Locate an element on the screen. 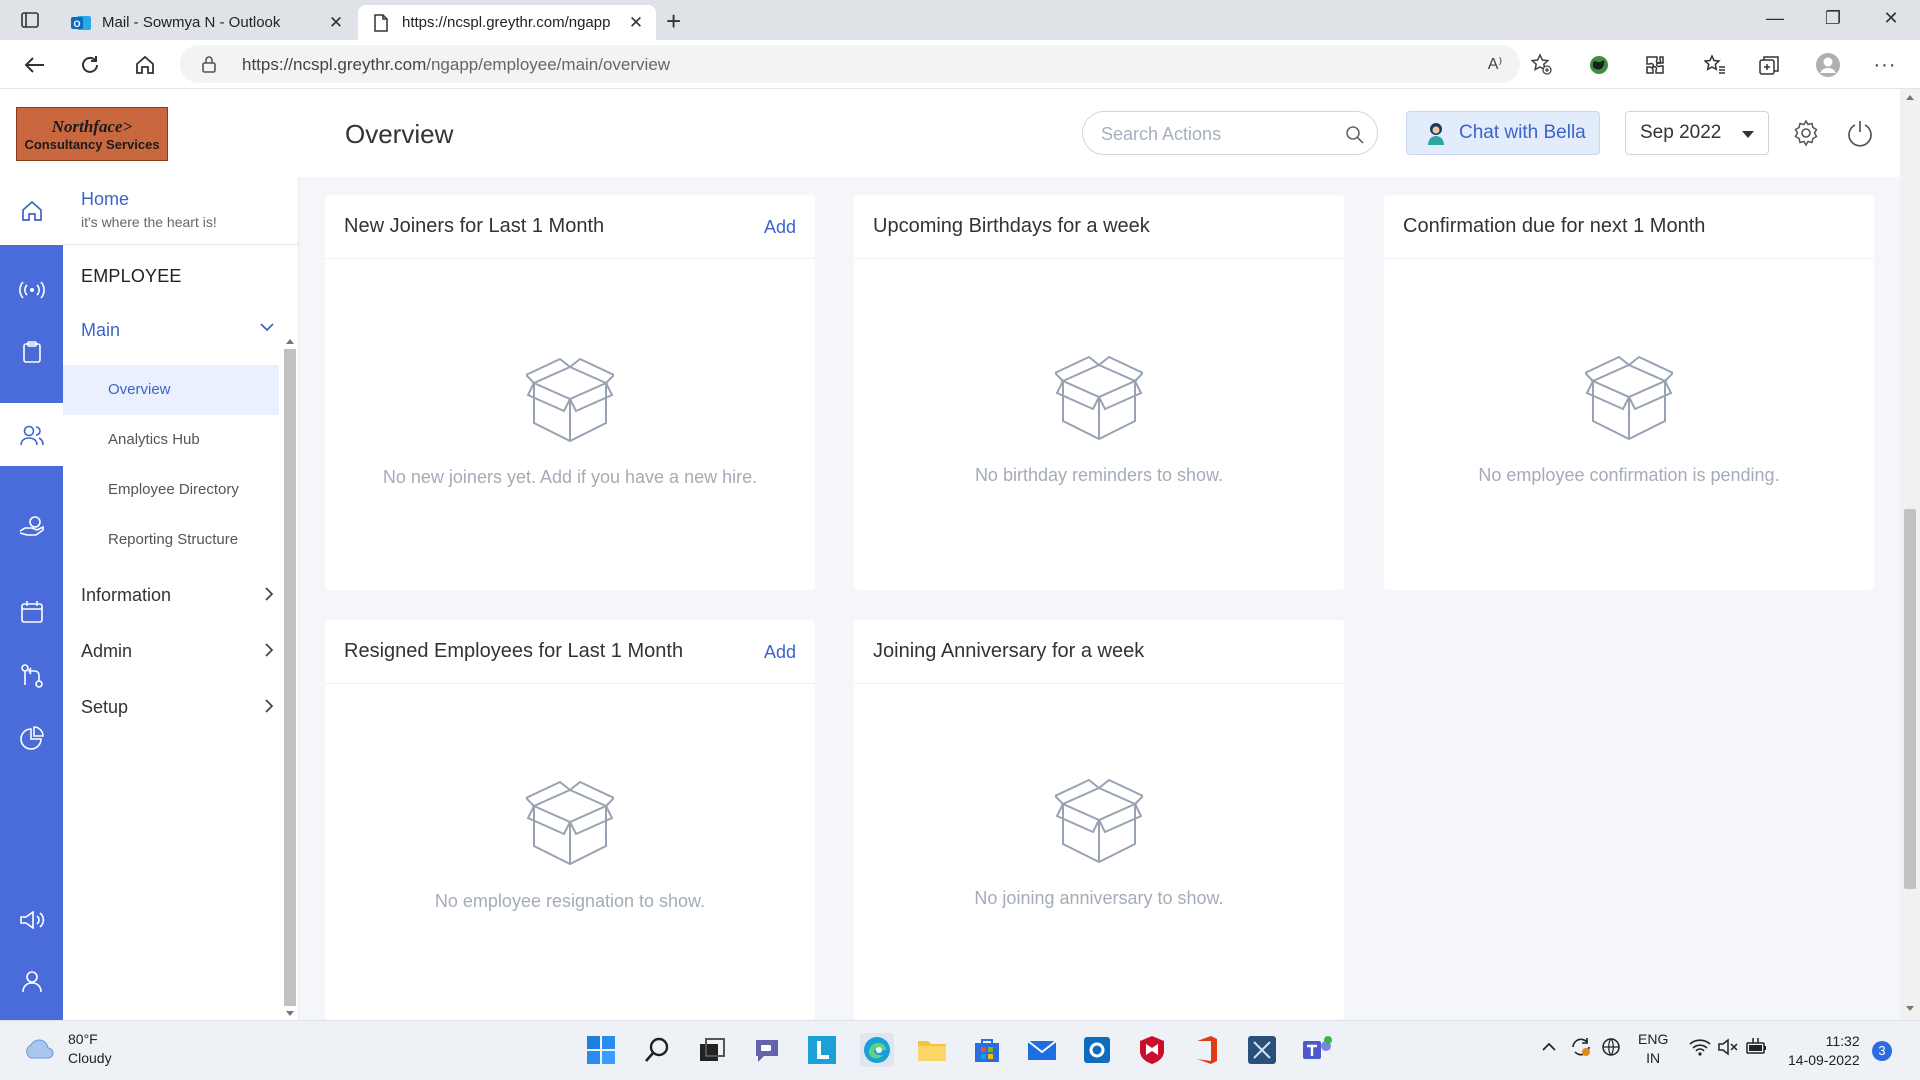  nav-scroll-thumb is located at coordinates (290, 677).